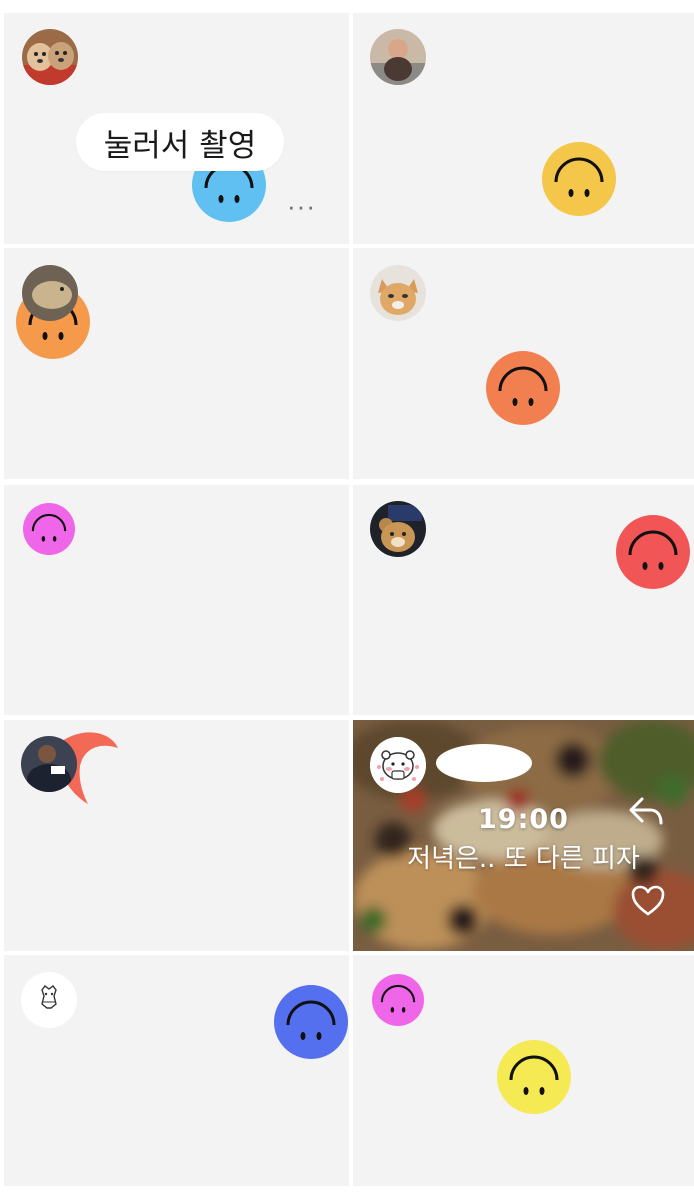 The width and height of the screenshot is (694, 1200). Describe the element at coordinates (647, 812) in the screenshot. I see `reply-icon` at that location.